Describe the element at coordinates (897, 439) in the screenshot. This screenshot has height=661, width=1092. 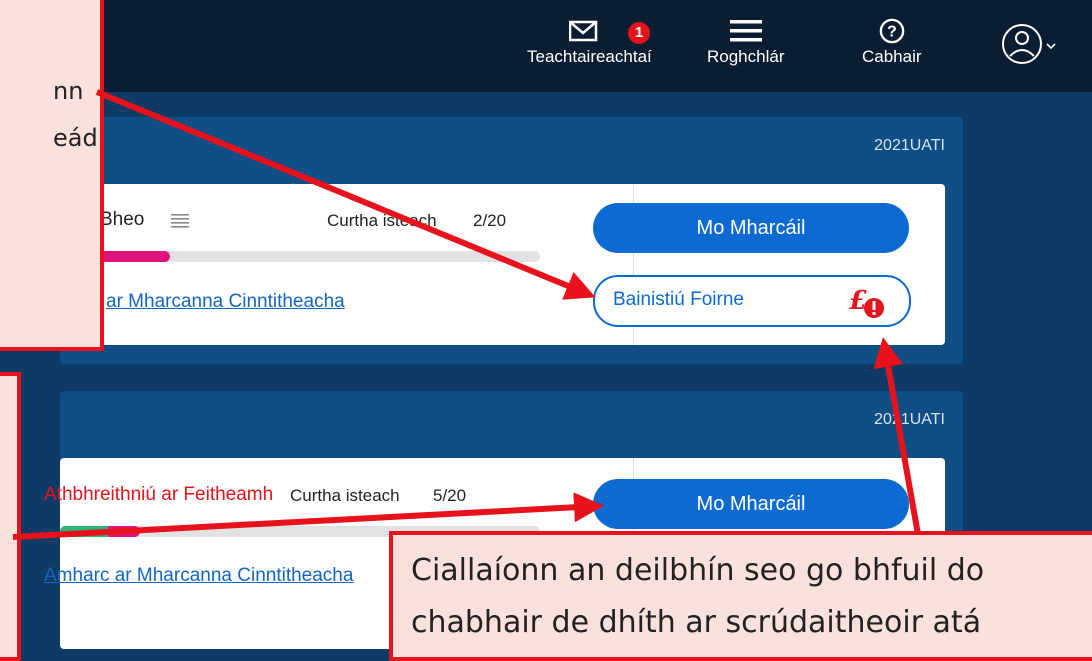
I see `arrow-to-alert-icon` at that location.